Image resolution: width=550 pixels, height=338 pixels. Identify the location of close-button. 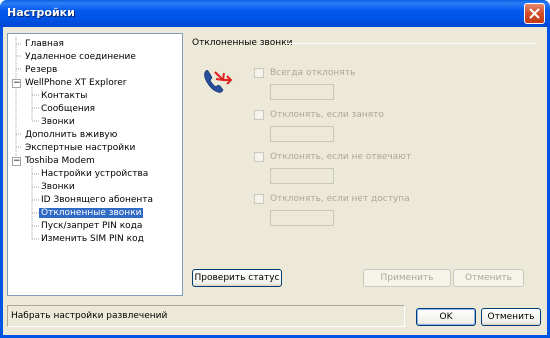
(534, 13).